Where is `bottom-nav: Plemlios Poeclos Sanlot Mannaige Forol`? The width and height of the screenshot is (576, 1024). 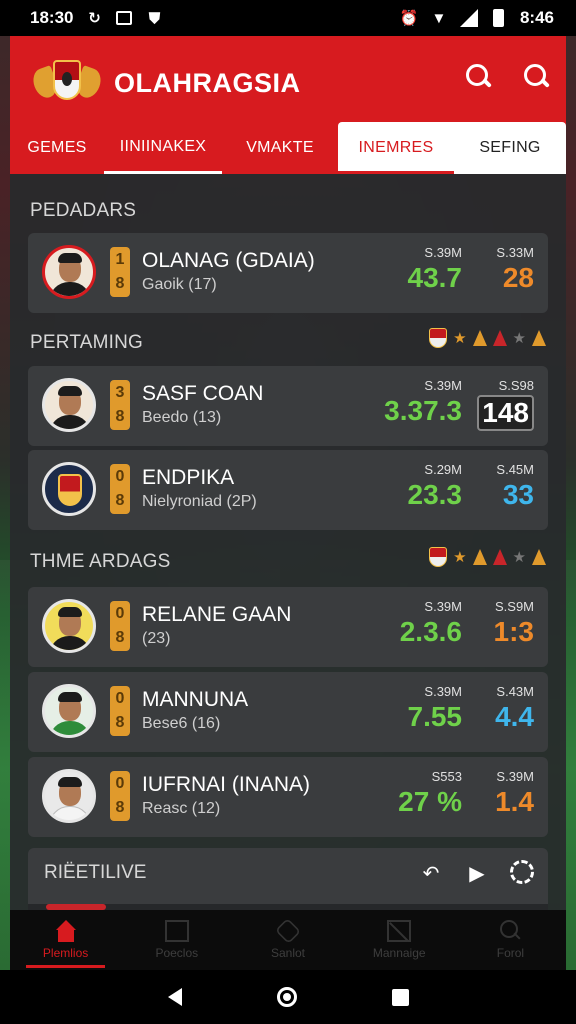 bottom-nav: Plemlios Poeclos Sanlot Mannaige Forol is located at coordinates (288, 940).